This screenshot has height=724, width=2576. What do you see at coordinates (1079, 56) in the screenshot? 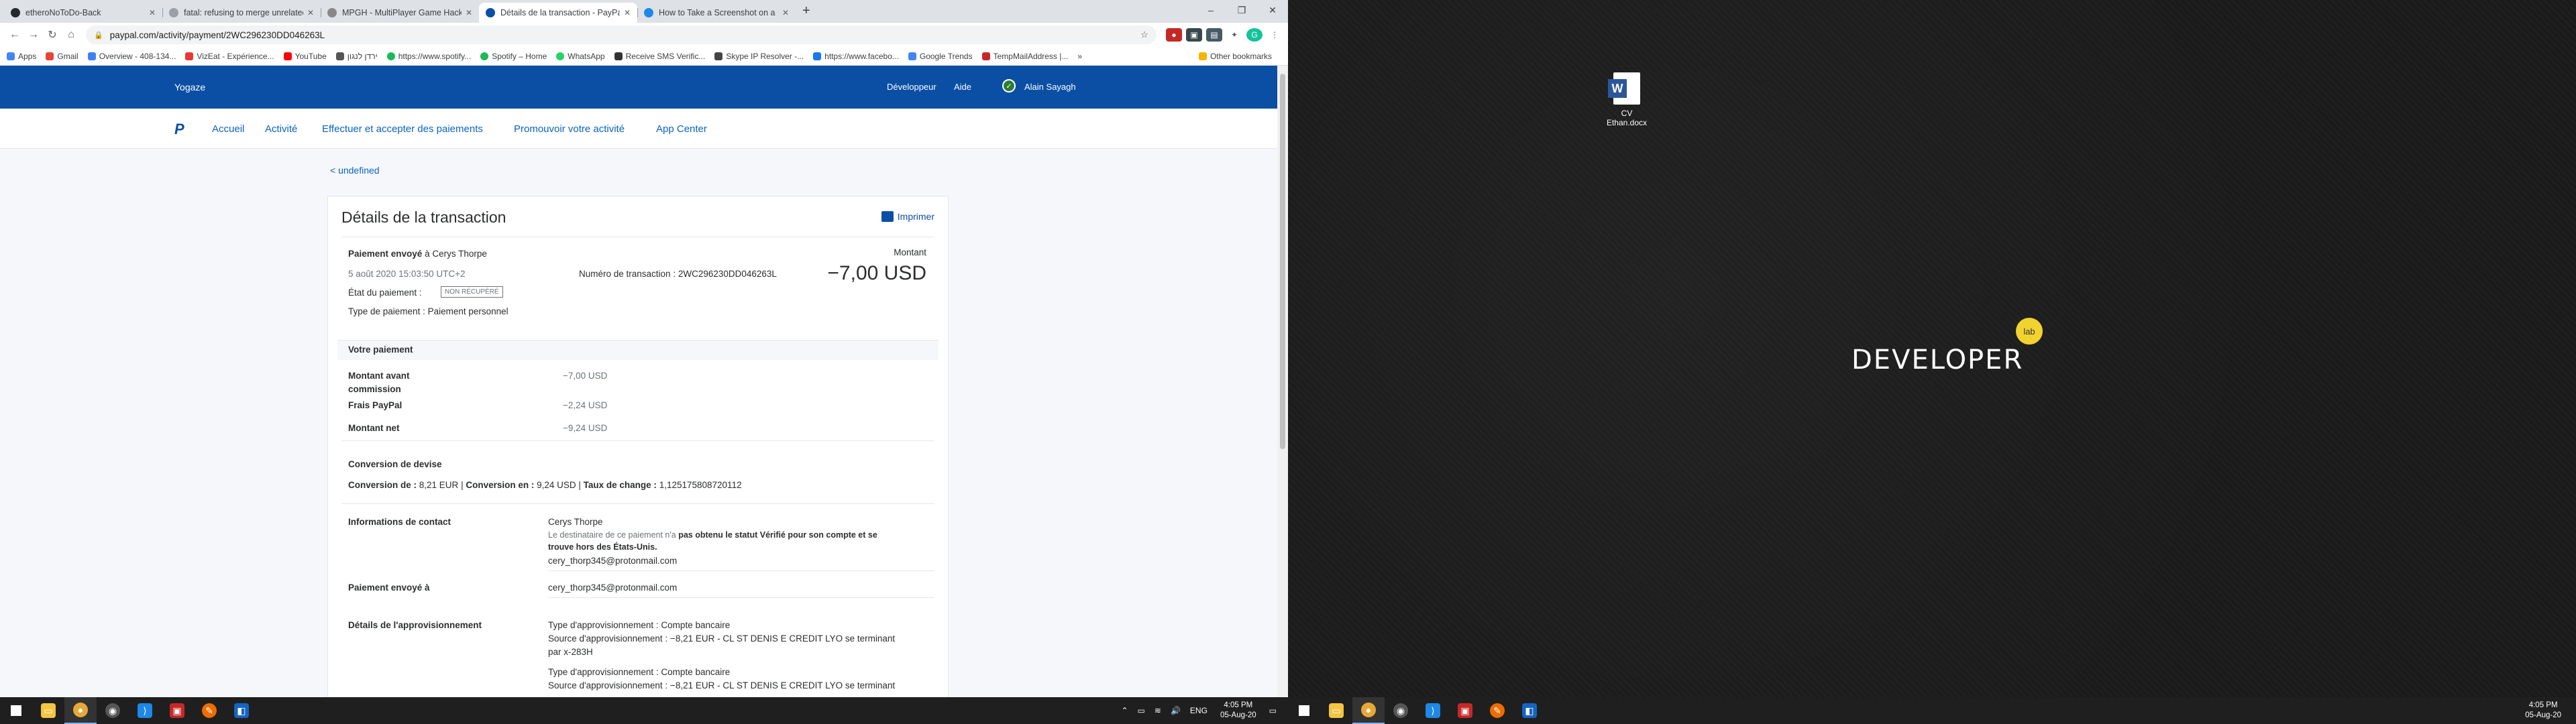
I see `bookmark-overflow-icon: »` at bounding box center [1079, 56].